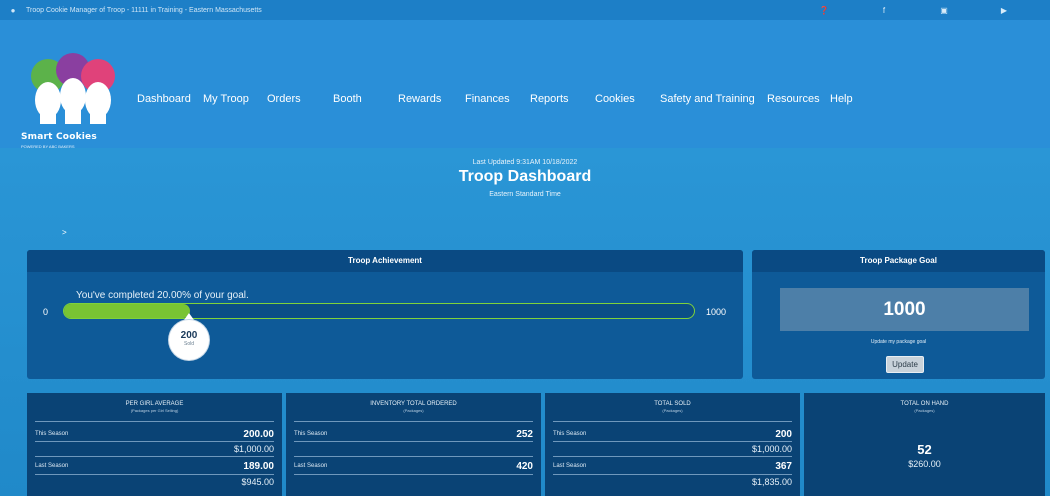 The width and height of the screenshot is (1050, 496). I want to click on update-goal-label: Update my package goal, so click(898, 342).